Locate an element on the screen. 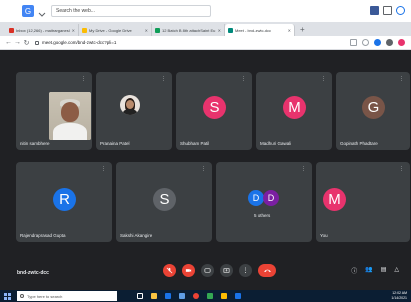 This screenshot has height=302, width=411. meeting-controls: ⋮ is located at coordinates (219, 270).